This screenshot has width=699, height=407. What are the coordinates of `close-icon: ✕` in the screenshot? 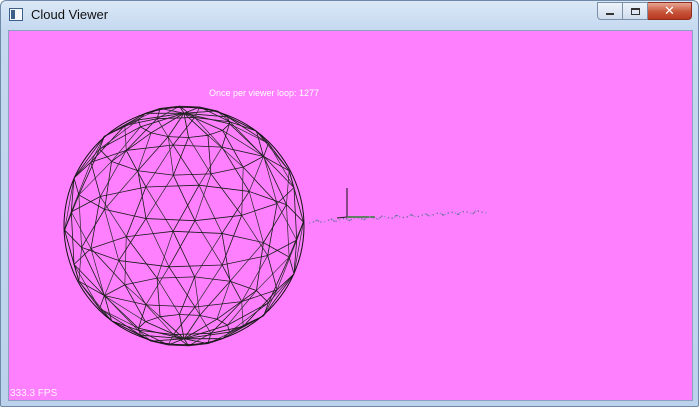 It's located at (669, 11).